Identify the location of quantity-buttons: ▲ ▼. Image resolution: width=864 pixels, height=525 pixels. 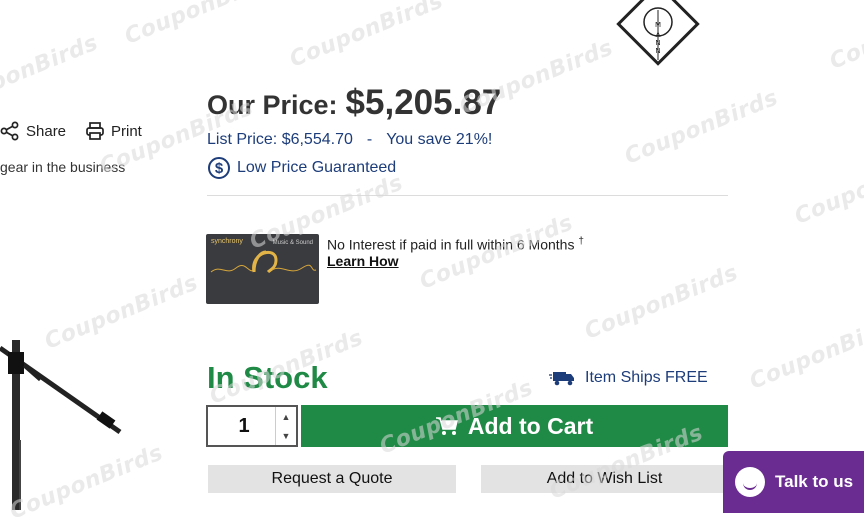
(285, 426).